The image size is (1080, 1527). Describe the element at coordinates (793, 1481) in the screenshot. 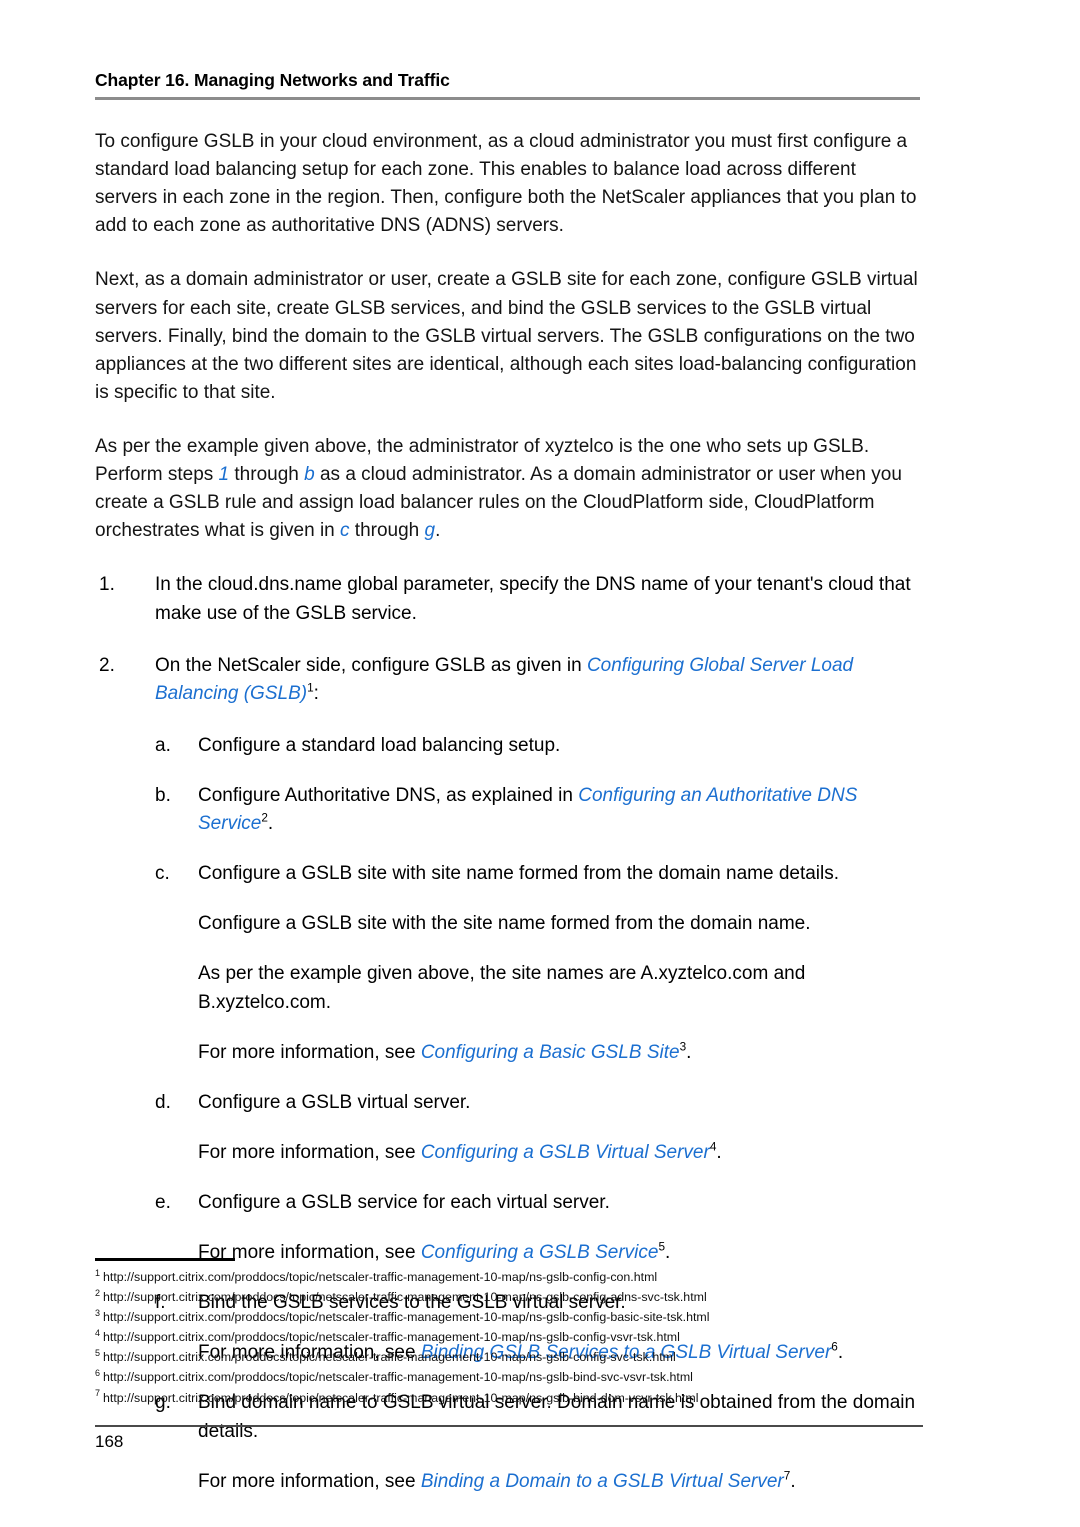

I see `more-info-period-g: .` at that location.